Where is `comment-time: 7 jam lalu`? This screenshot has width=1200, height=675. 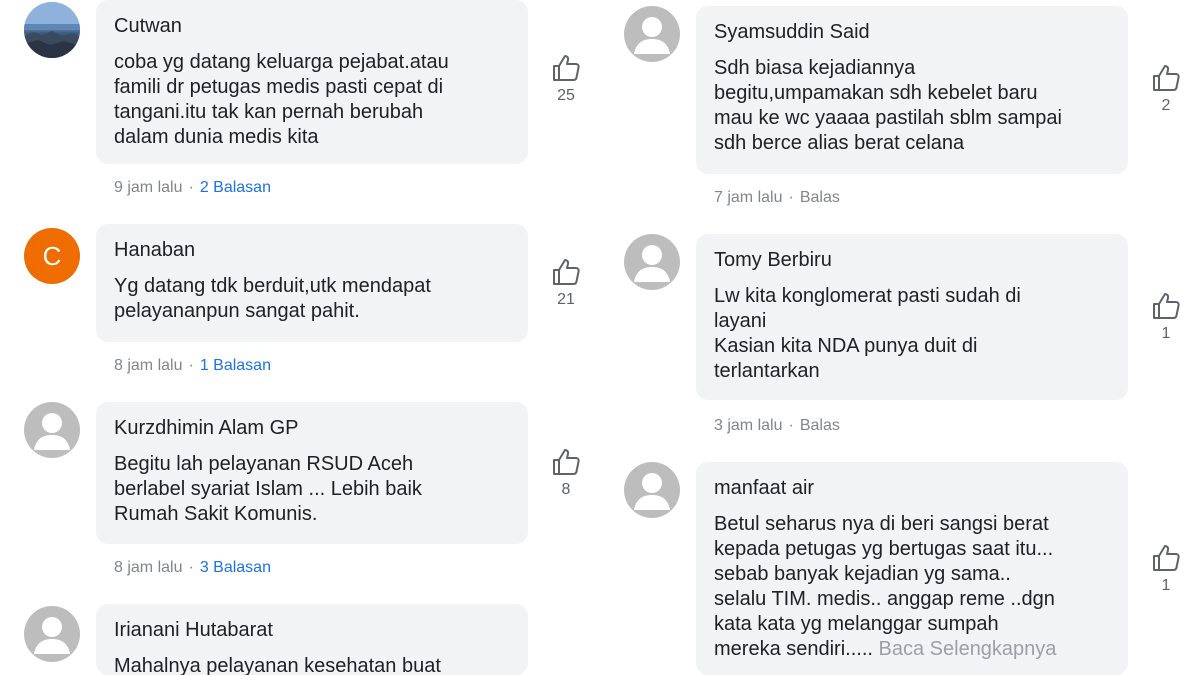 comment-time: 7 jam lalu is located at coordinates (748, 197).